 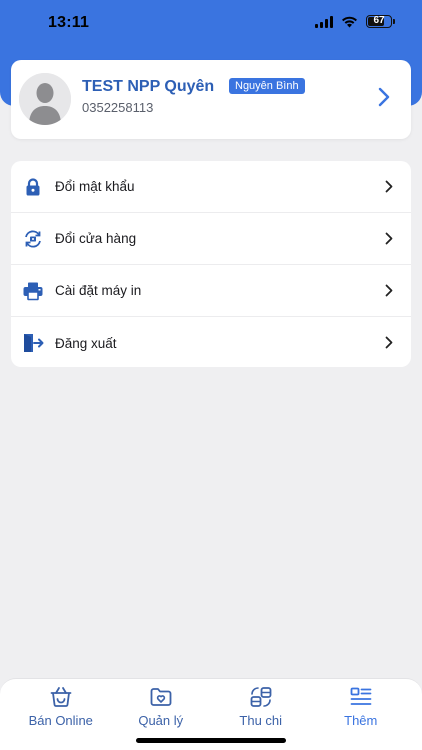 I want to click on tab-label: Thêm, so click(x=361, y=720).